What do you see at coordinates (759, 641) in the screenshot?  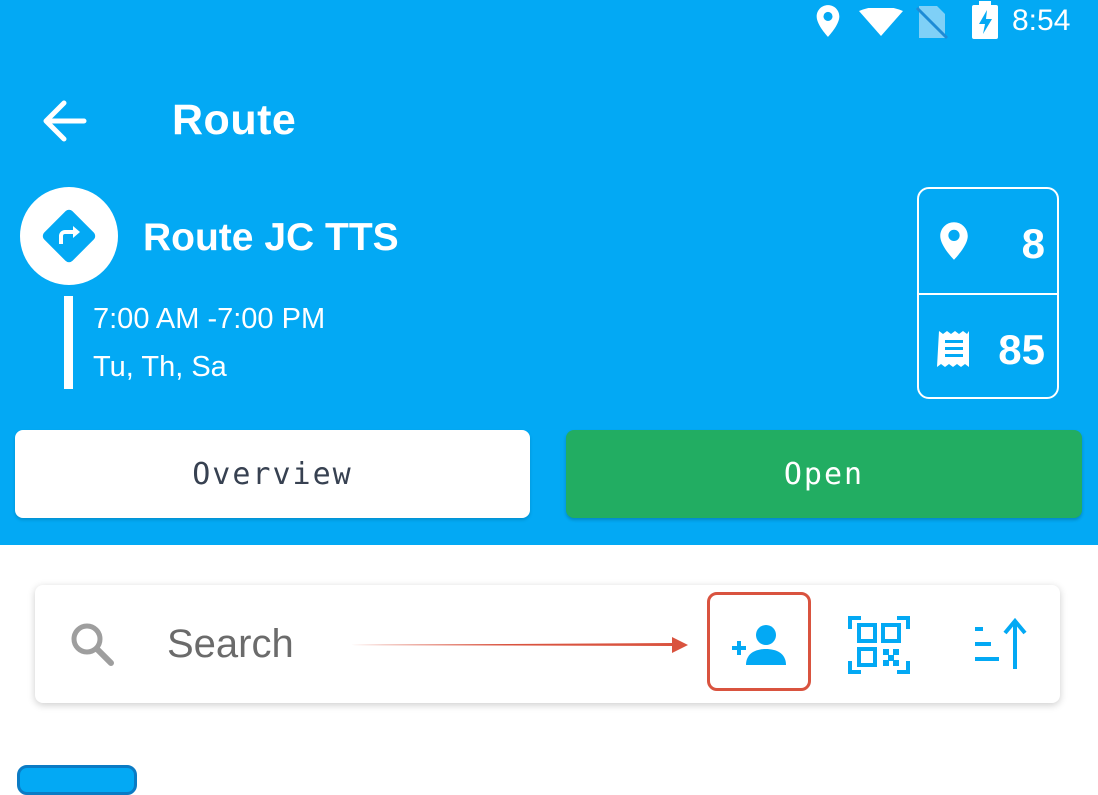 I see `annotation-highlight-box` at bounding box center [759, 641].